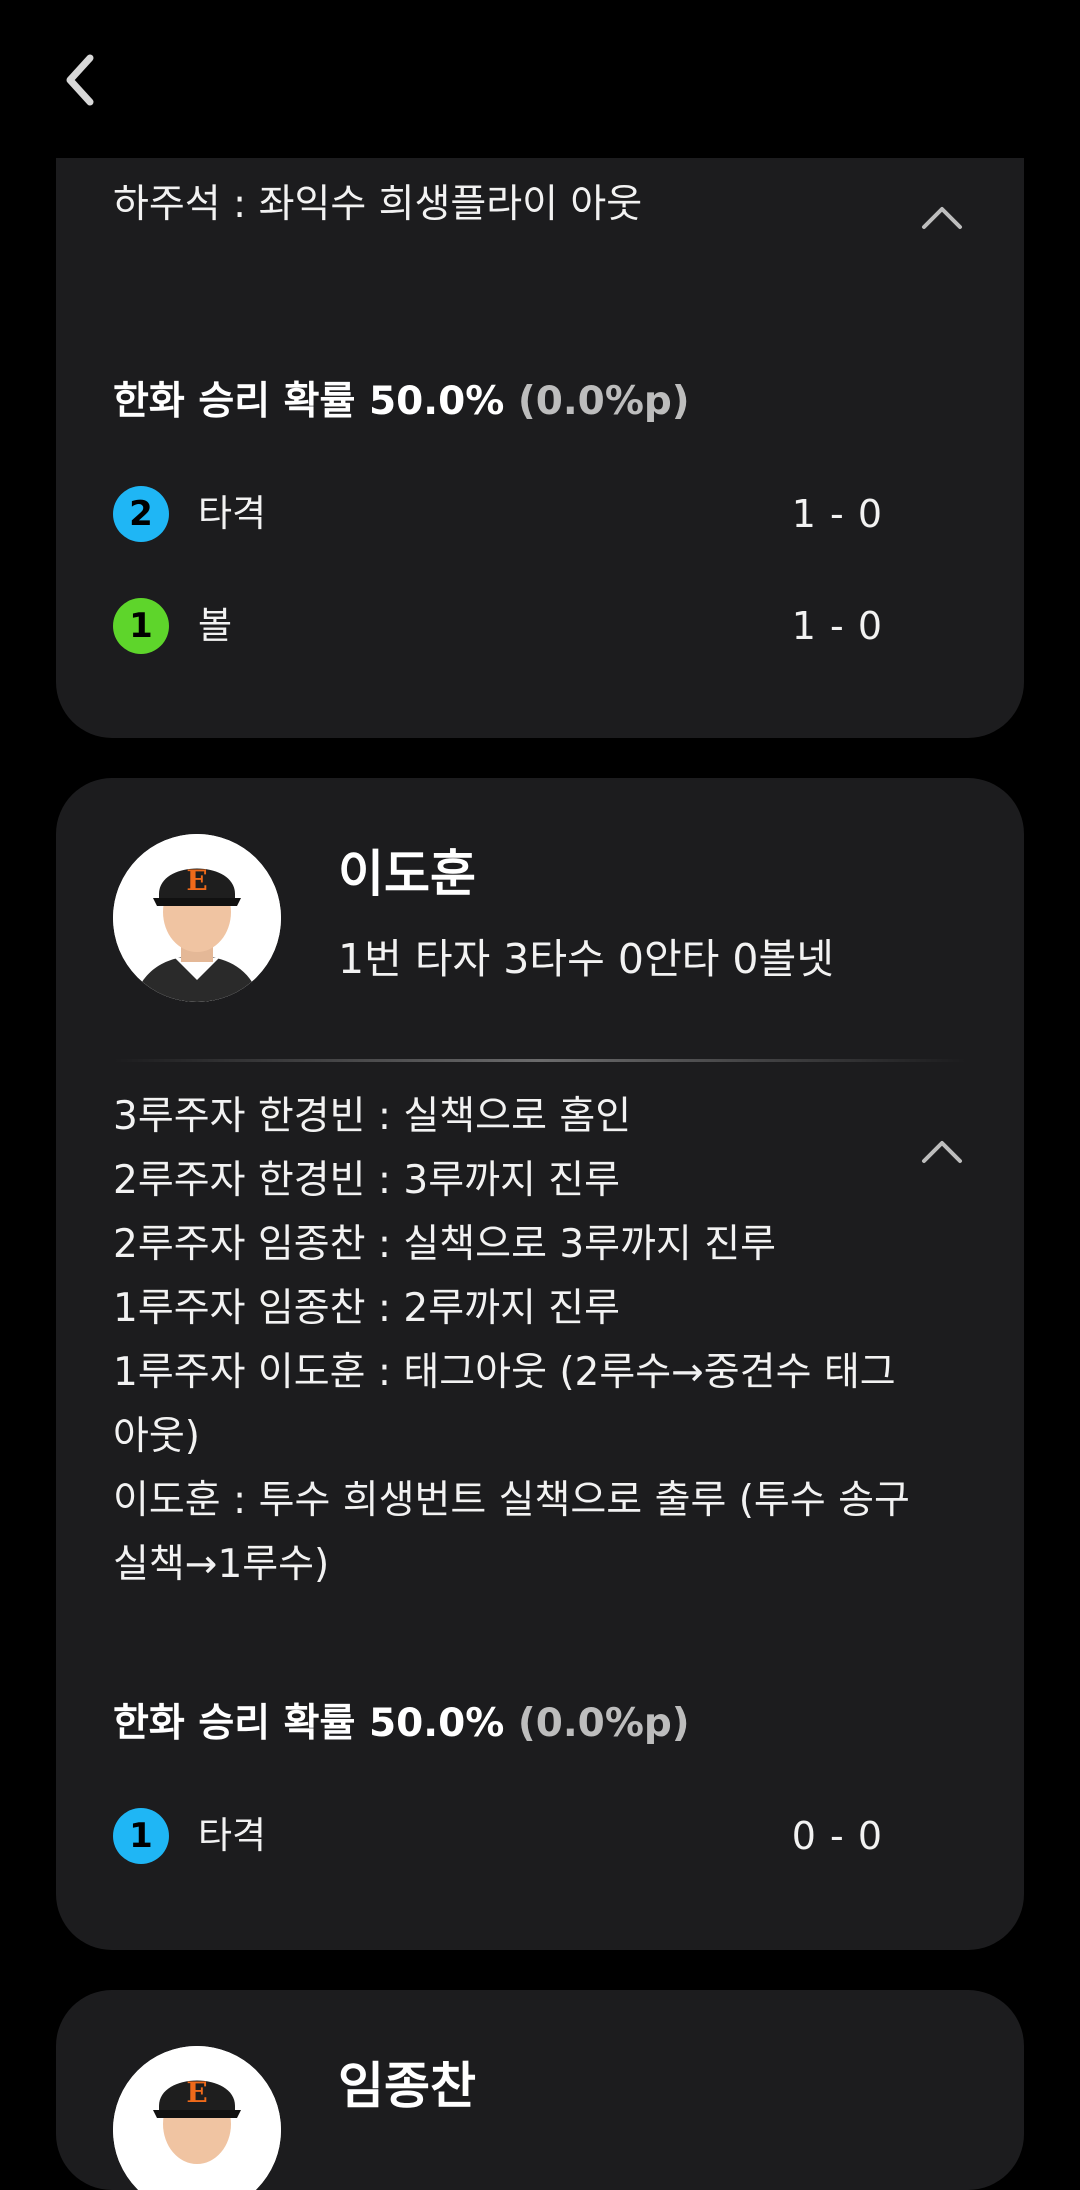 This screenshot has width=1080, height=2190. What do you see at coordinates (215, 625) in the screenshot?
I see `pitch-result: 볼` at bounding box center [215, 625].